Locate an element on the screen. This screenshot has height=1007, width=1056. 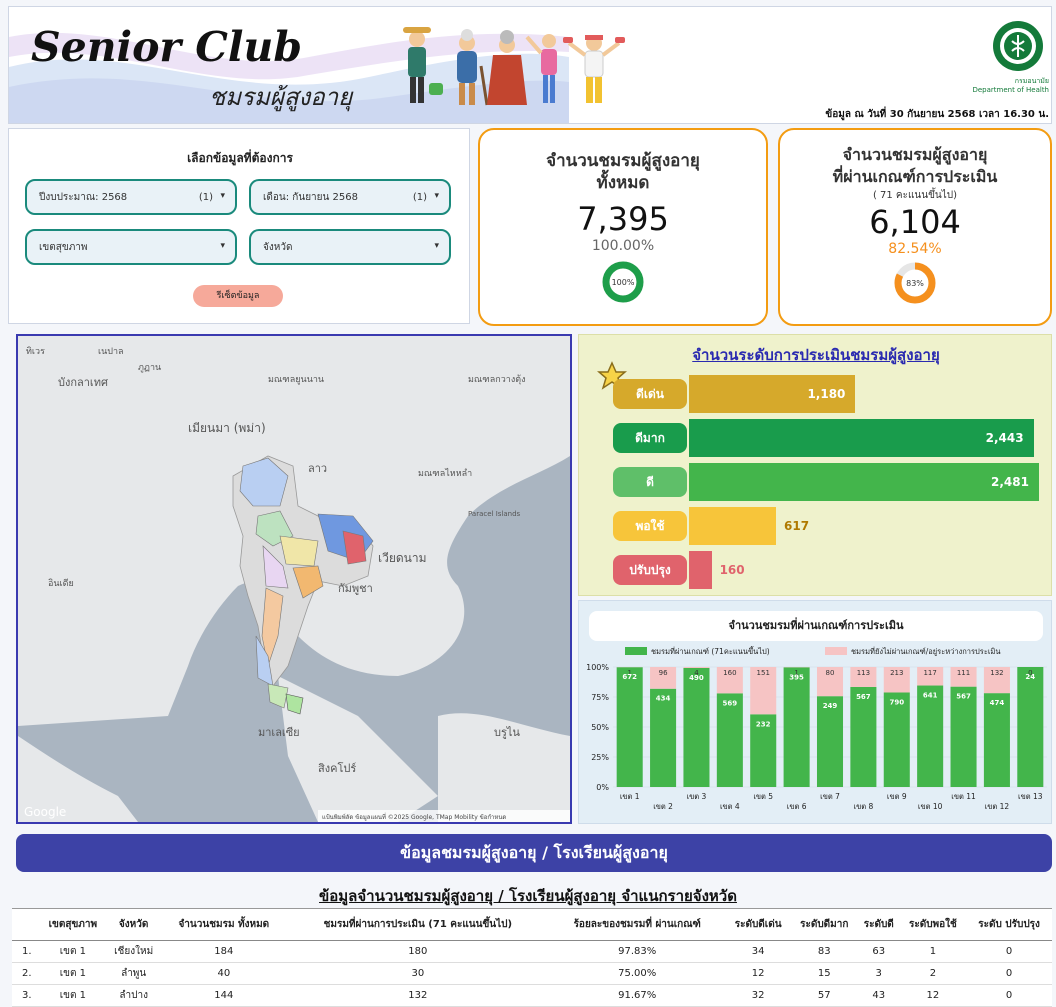
kpi-passed-donut: 83% is located at coordinates (915, 283).